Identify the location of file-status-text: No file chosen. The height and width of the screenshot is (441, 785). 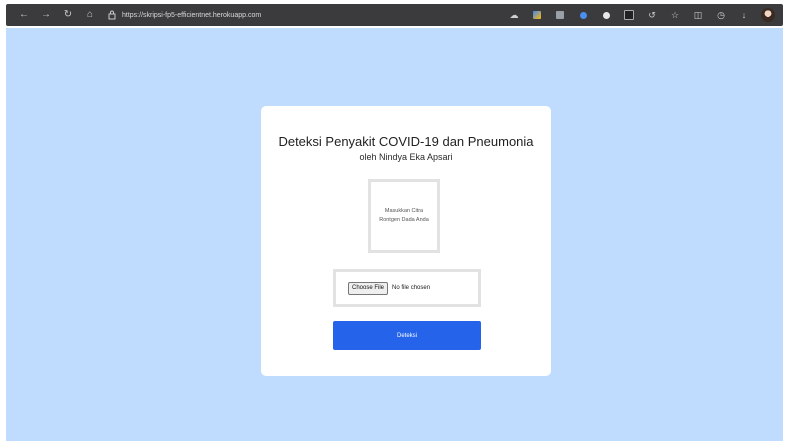
(411, 288).